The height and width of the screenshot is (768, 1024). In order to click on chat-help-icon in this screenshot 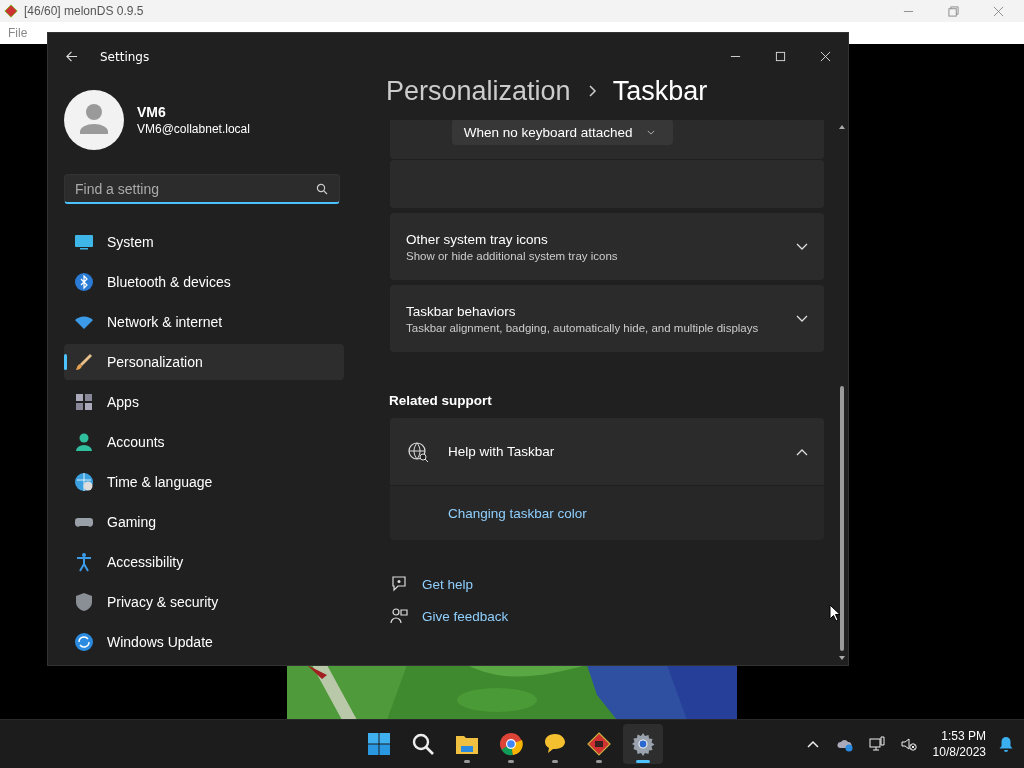, I will do `click(399, 584)`.